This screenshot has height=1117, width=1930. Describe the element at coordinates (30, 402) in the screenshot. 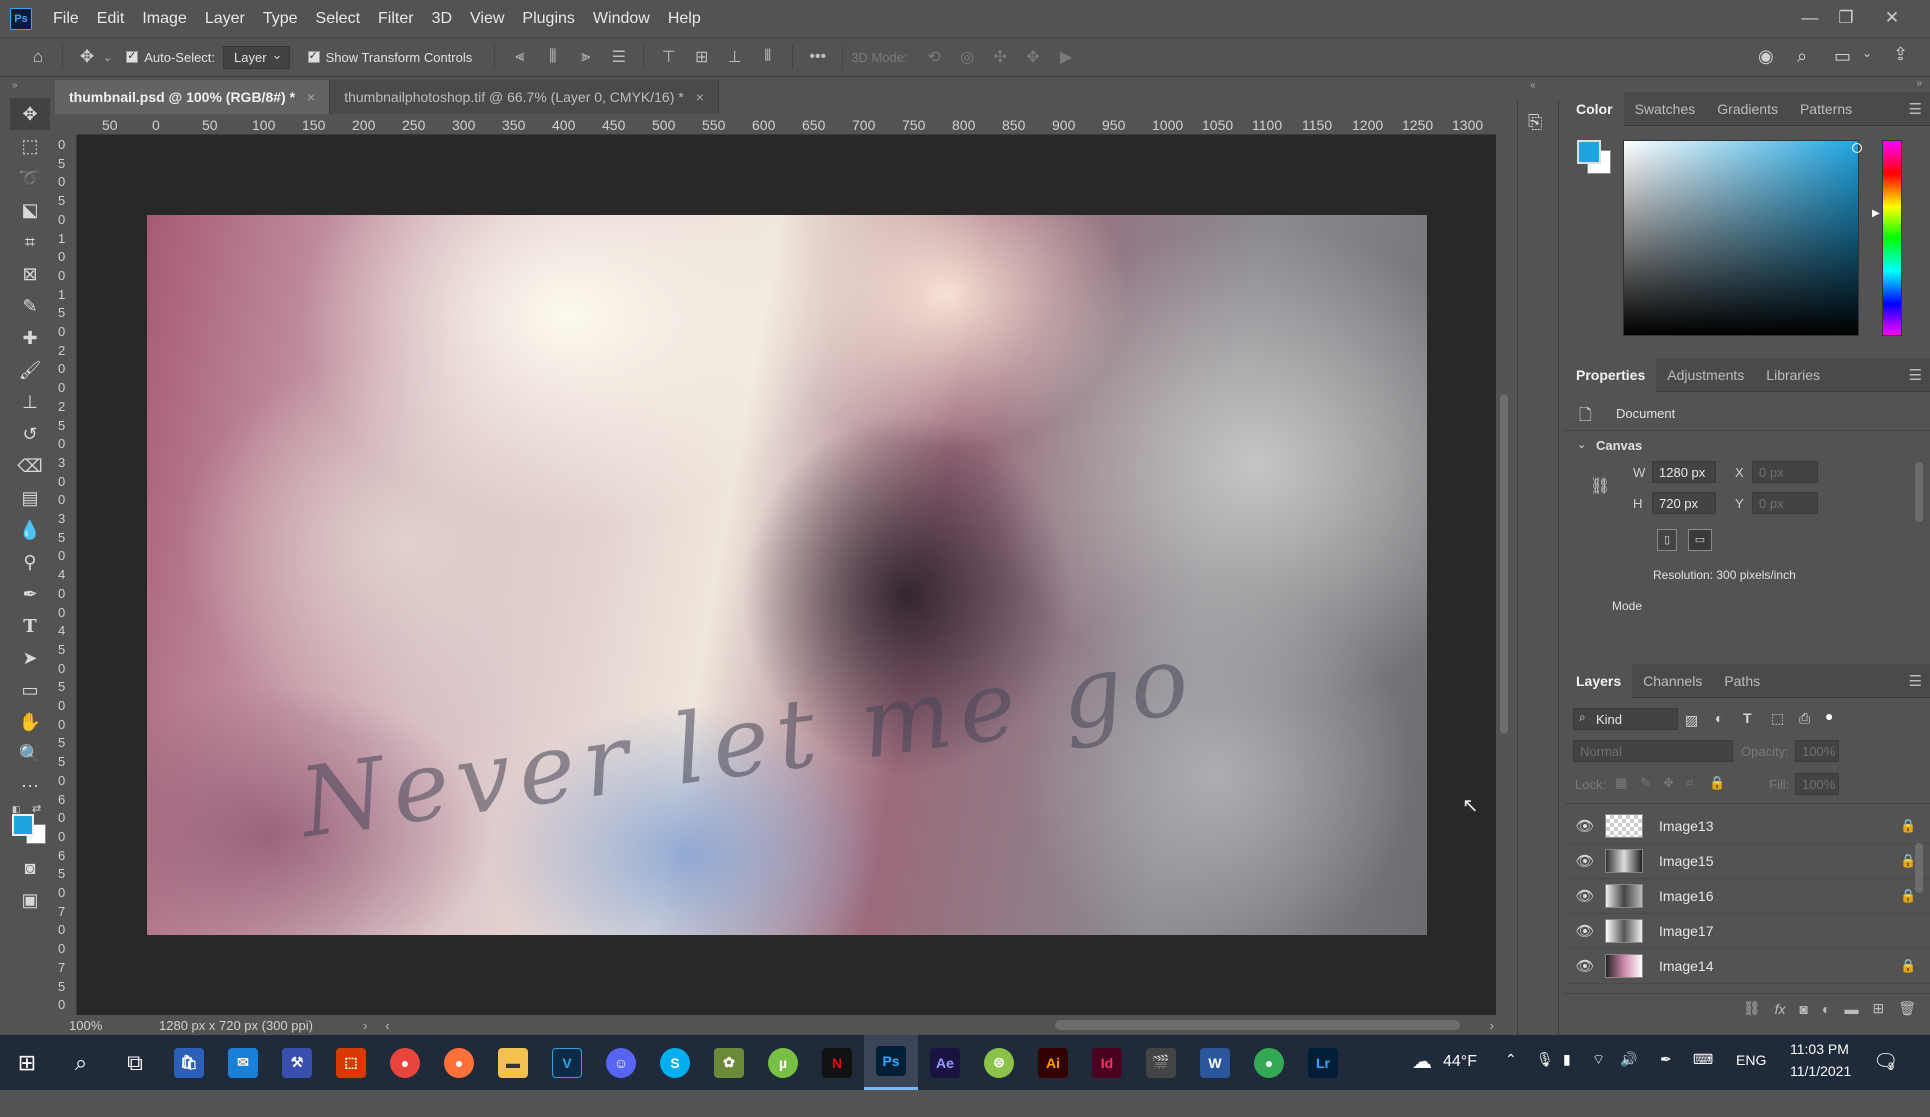

I see `clone-stamp-tool-icon: ⊥` at that location.